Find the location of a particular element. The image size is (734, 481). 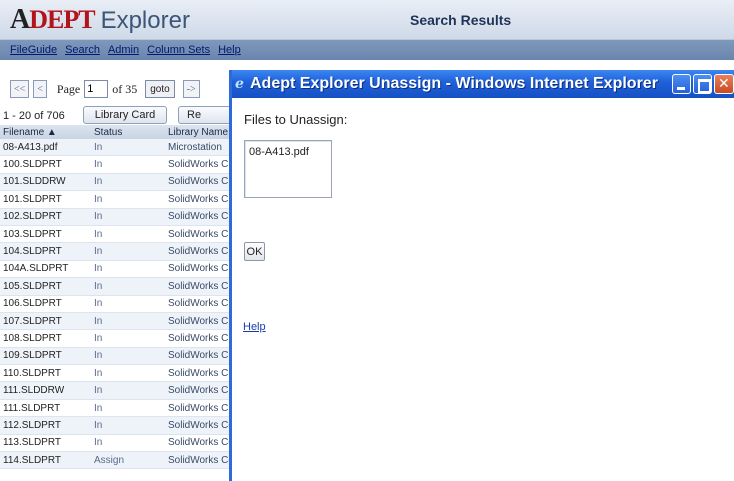

app-header: A DEPT Explorer Search Results is located at coordinates (367, 20).